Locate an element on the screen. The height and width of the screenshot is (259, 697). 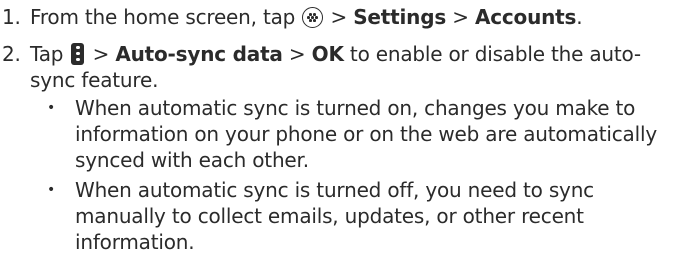
accounts-label: Accounts is located at coordinates (525, 17).